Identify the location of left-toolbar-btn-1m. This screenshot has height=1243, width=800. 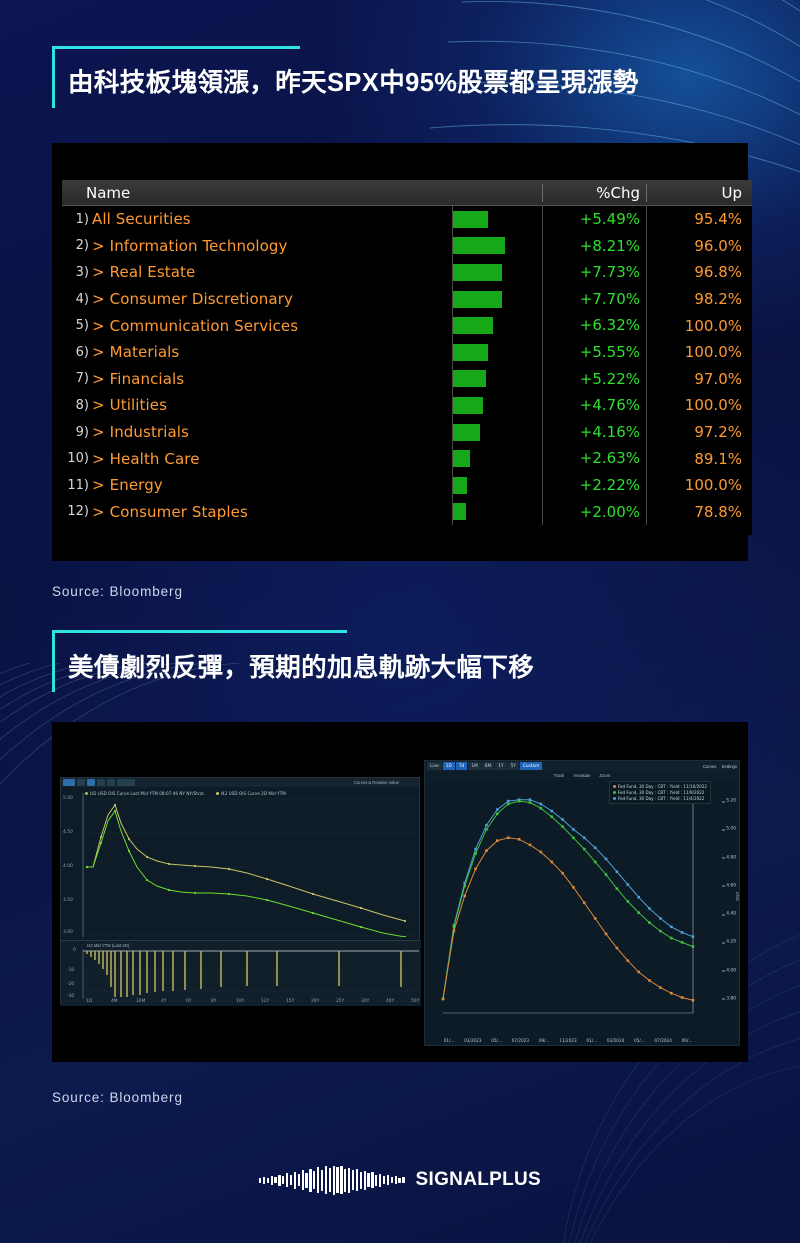
(111, 782).